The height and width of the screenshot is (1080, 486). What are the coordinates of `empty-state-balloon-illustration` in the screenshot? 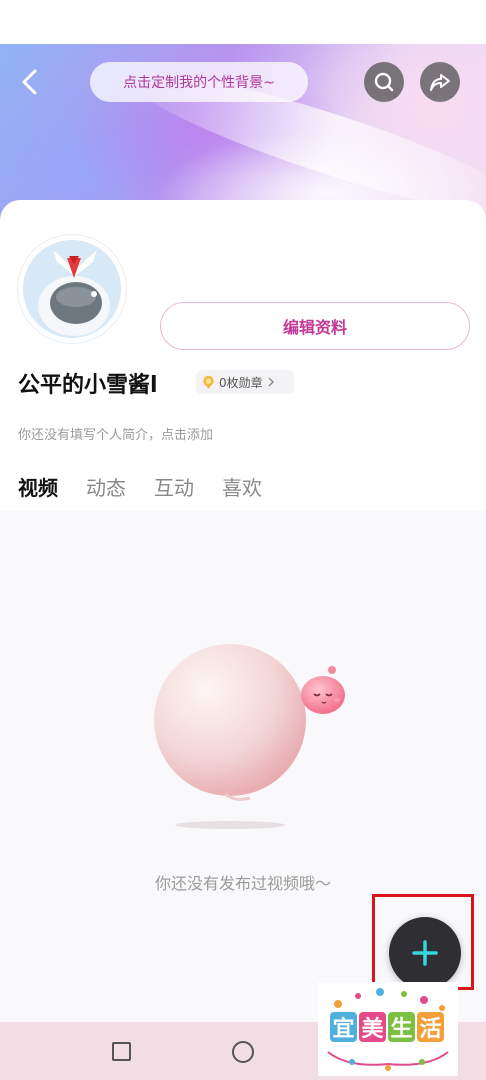 It's located at (249, 736).